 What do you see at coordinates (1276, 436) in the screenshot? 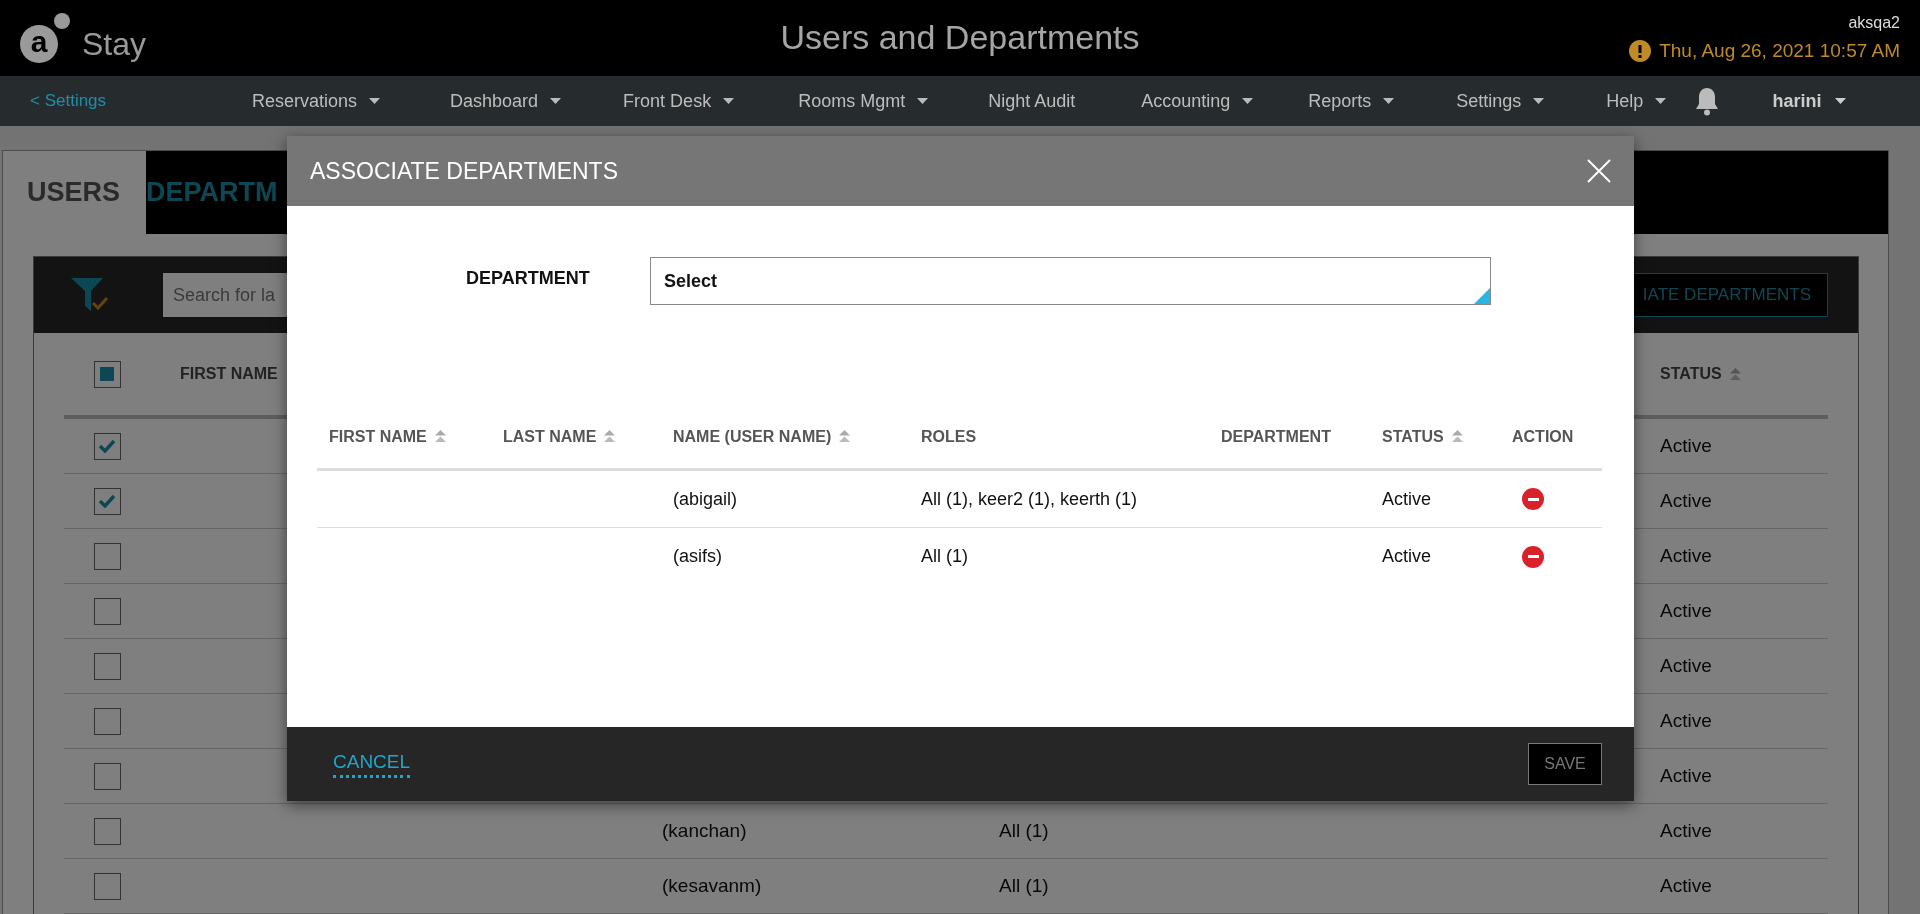
I see `column-header: DEPARTMENT` at bounding box center [1276, 436].